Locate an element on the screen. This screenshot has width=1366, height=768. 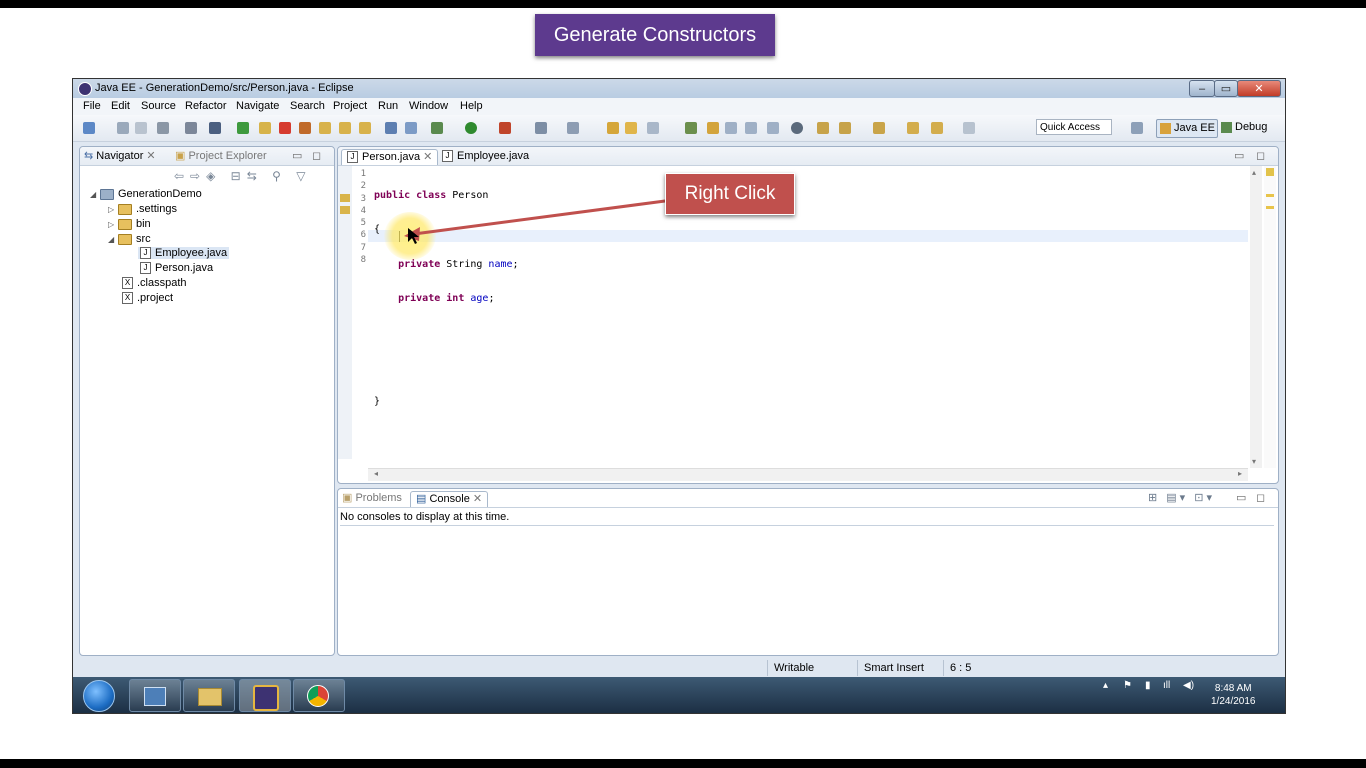
use-step-filters-icon is located at coordinates (391, 128).